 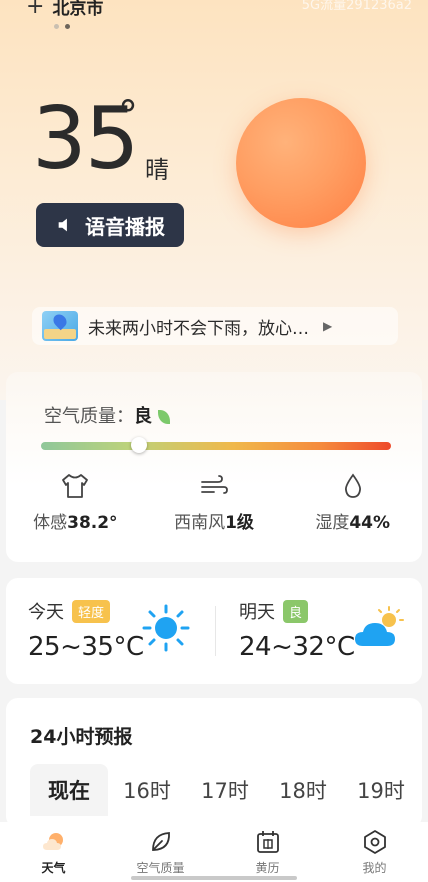 What do you see at coordinates (128, 116) in the screenshot?
I see `degree-symbol: °` at bounding box center [128, 116].